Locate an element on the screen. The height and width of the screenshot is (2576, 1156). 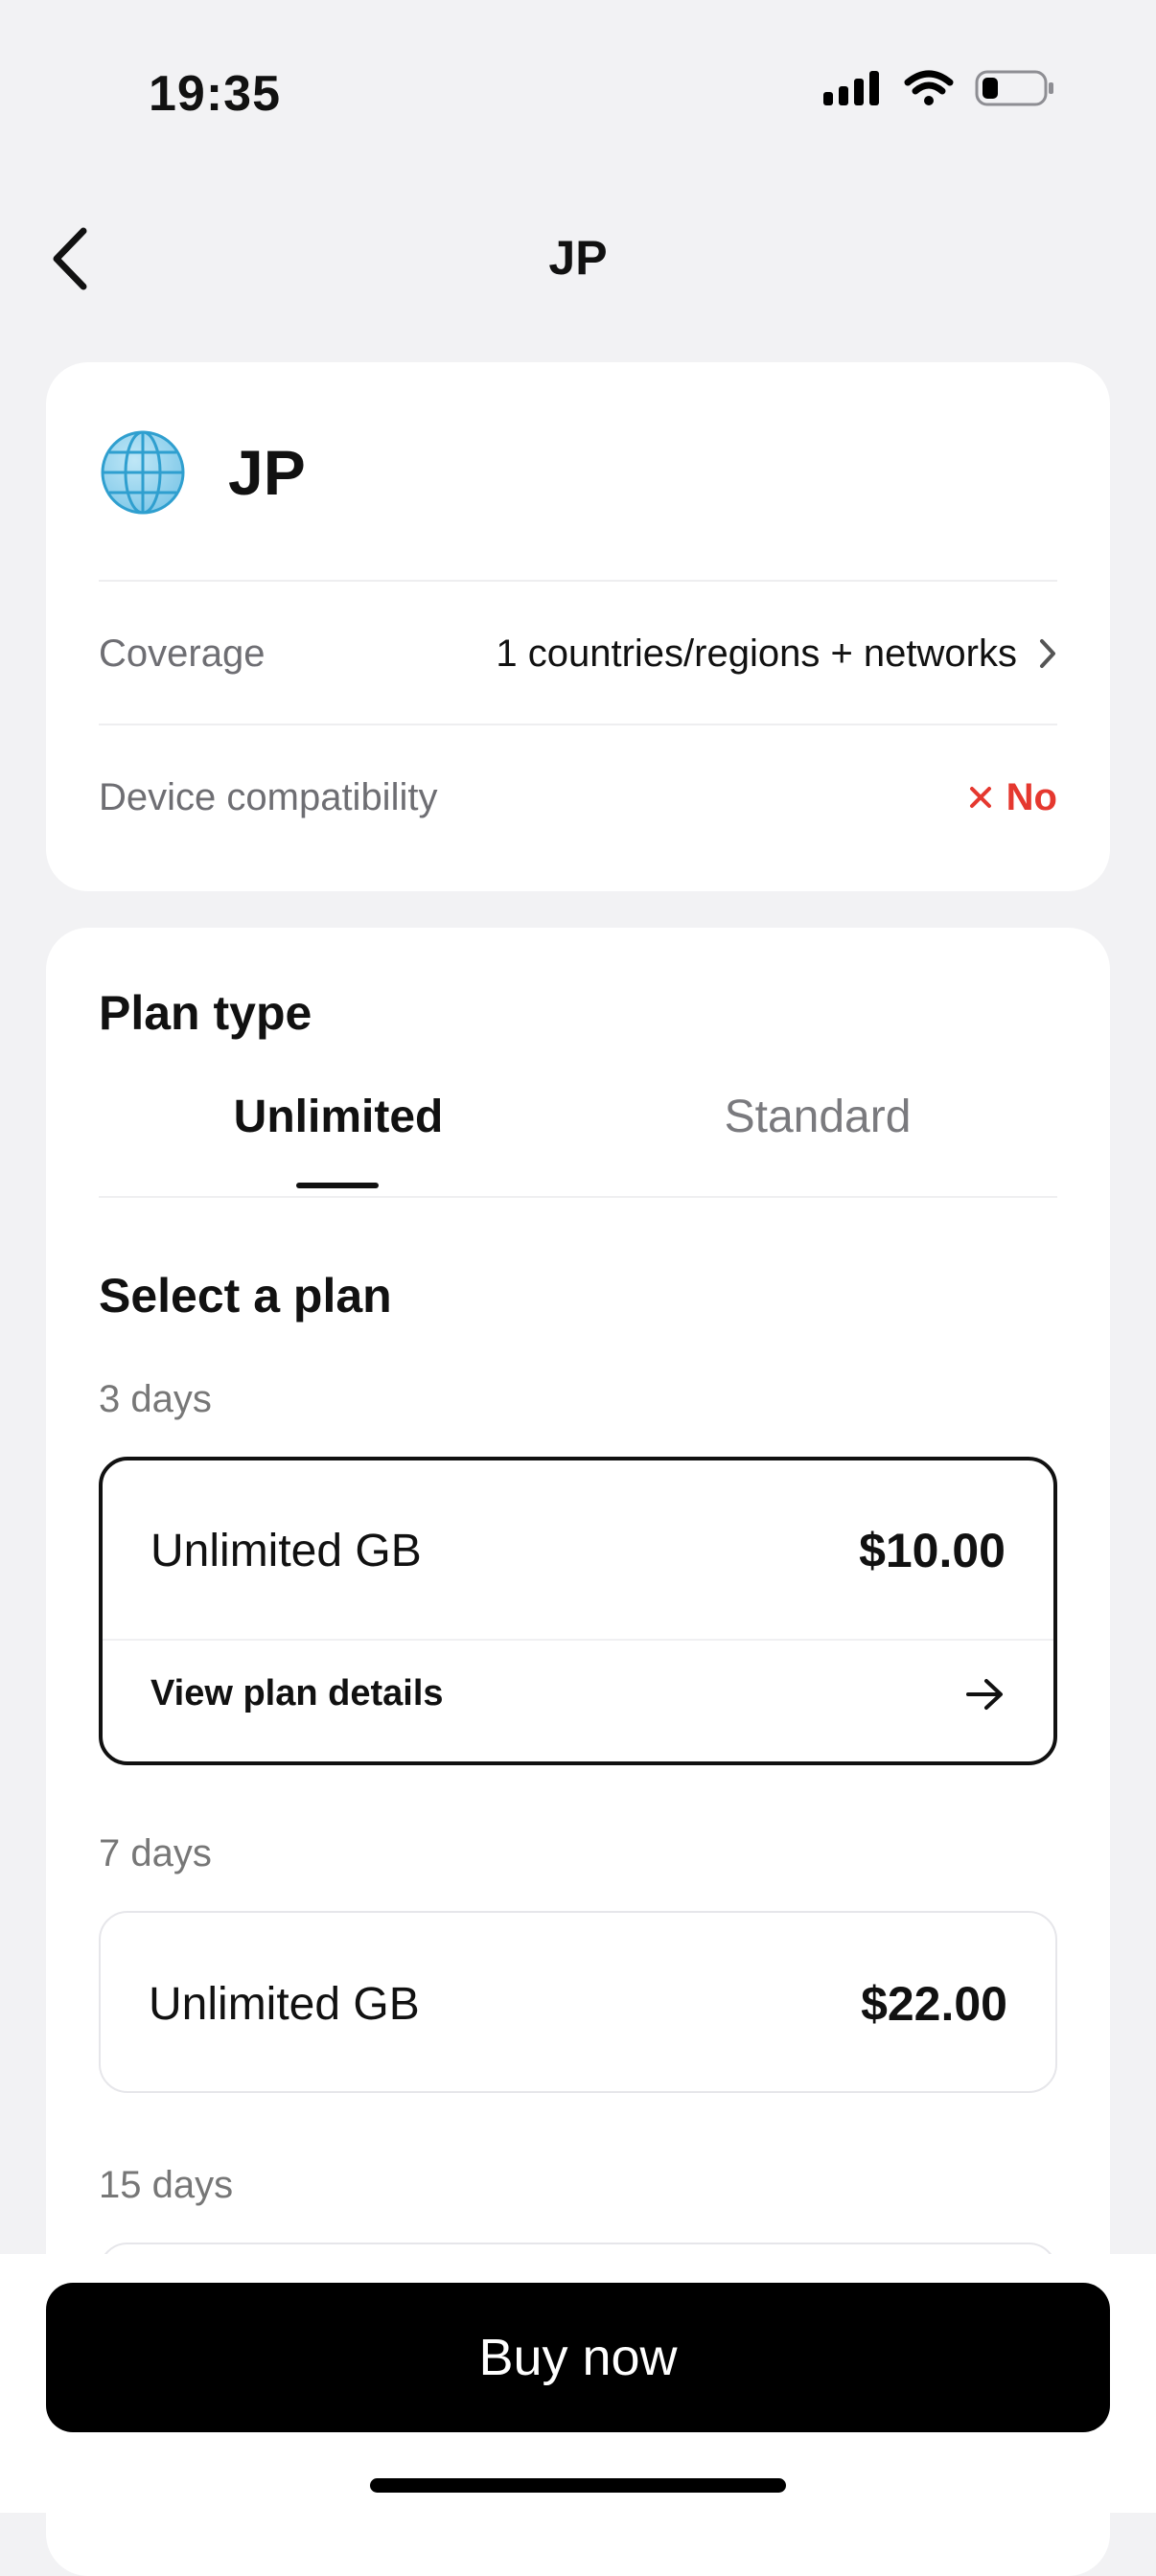
signal-icon is located at coordinates (851, 88).